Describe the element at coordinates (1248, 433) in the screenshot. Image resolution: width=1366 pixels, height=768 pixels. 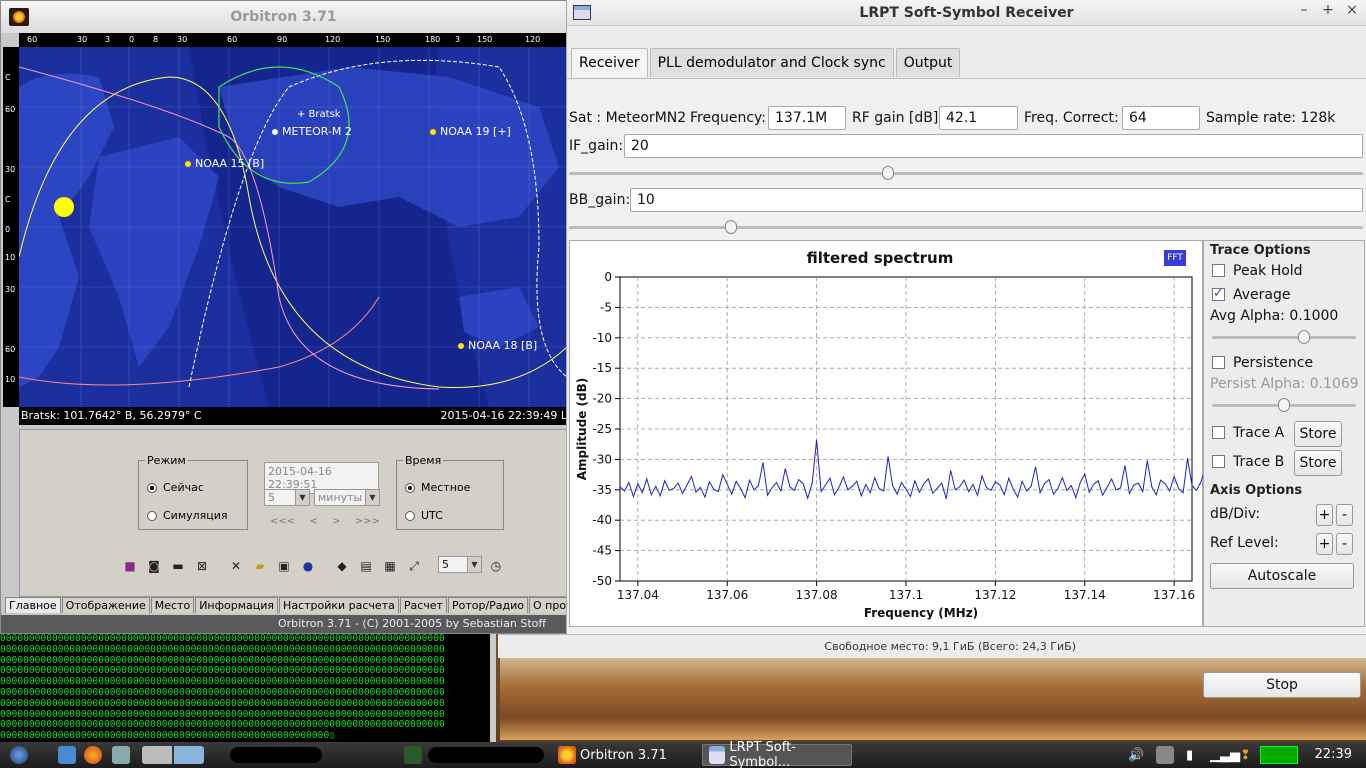
I see `trace-a-checkbox: Trace A` at that location.